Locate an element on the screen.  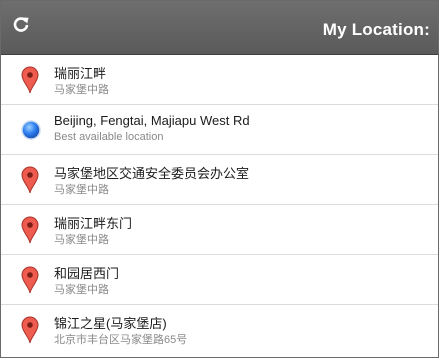
location-item: 锦江之星(马家堡店) 北京市丰台区马家堡路65号 is located at coordinates (219, 329).